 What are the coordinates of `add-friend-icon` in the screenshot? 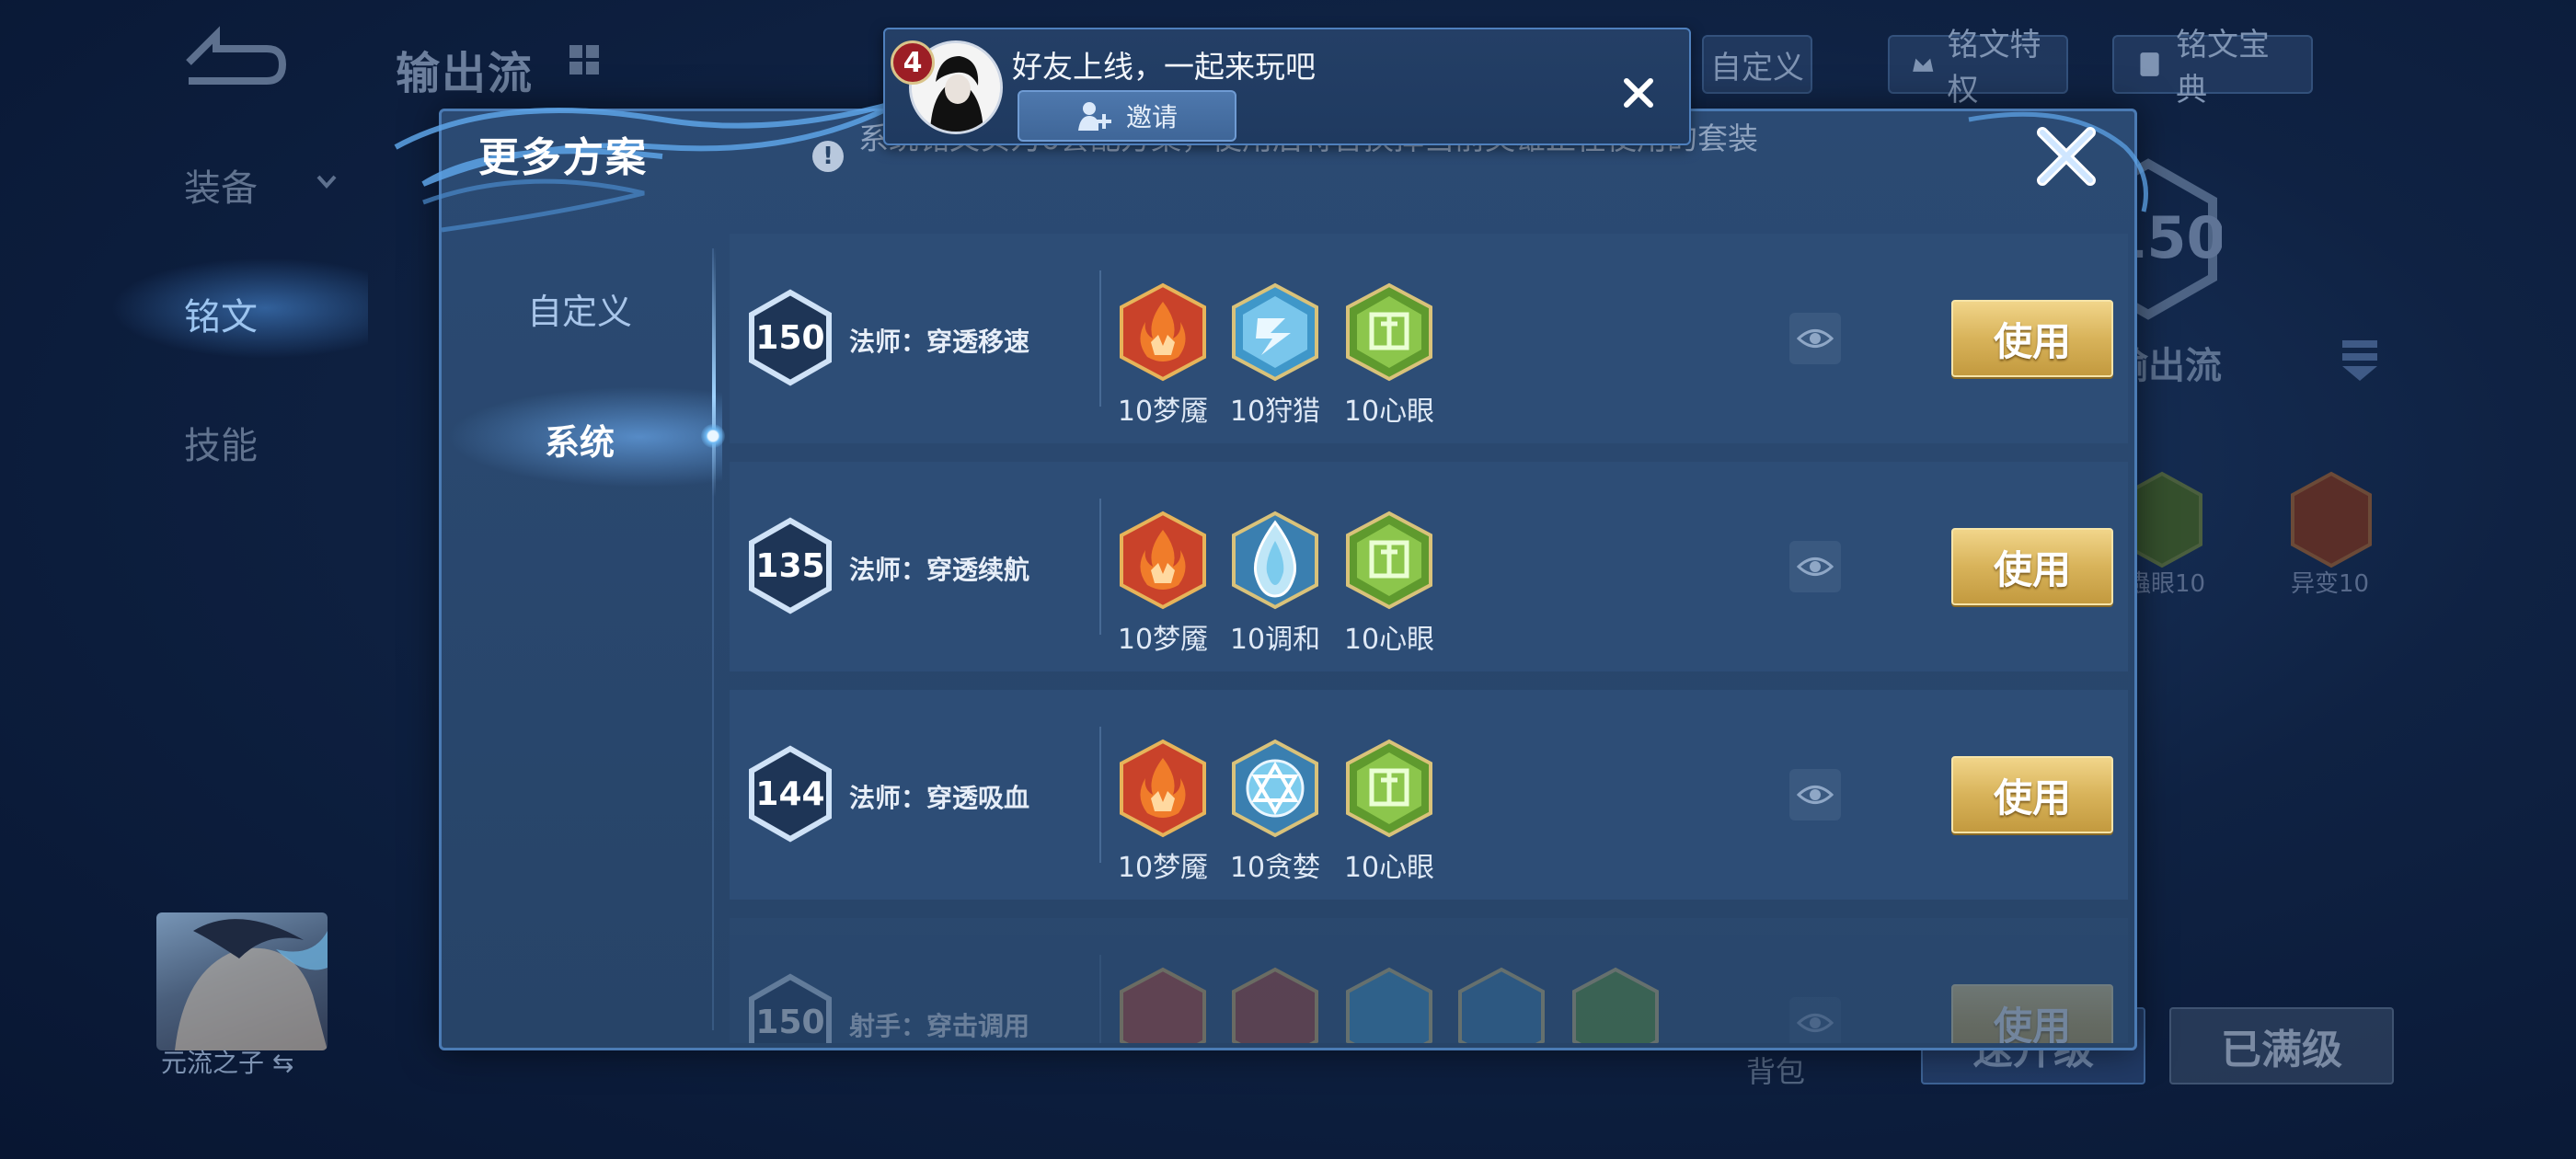 It's located at (1094, 116).